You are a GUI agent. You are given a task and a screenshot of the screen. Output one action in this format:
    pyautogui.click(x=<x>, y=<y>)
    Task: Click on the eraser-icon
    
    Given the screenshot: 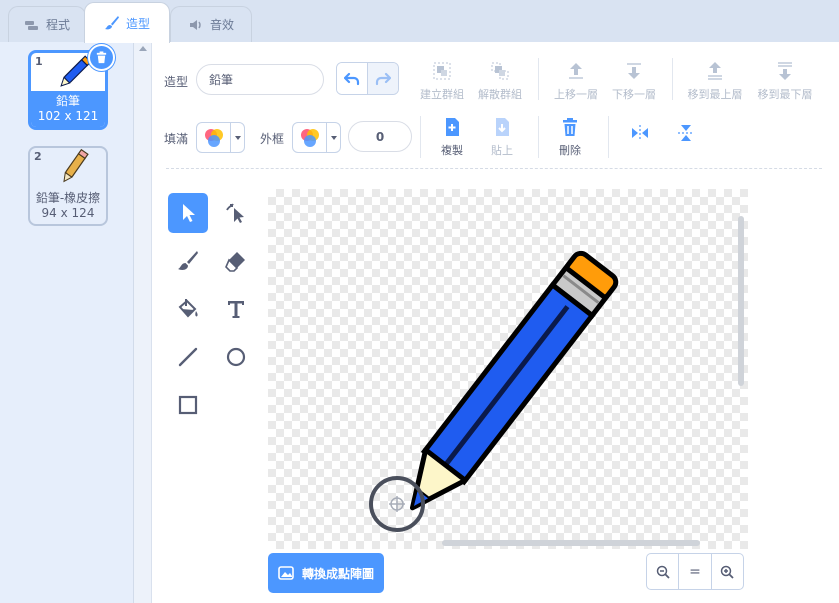 What is the action you would take?
    pyautogui.click(x=235, y=262)
    